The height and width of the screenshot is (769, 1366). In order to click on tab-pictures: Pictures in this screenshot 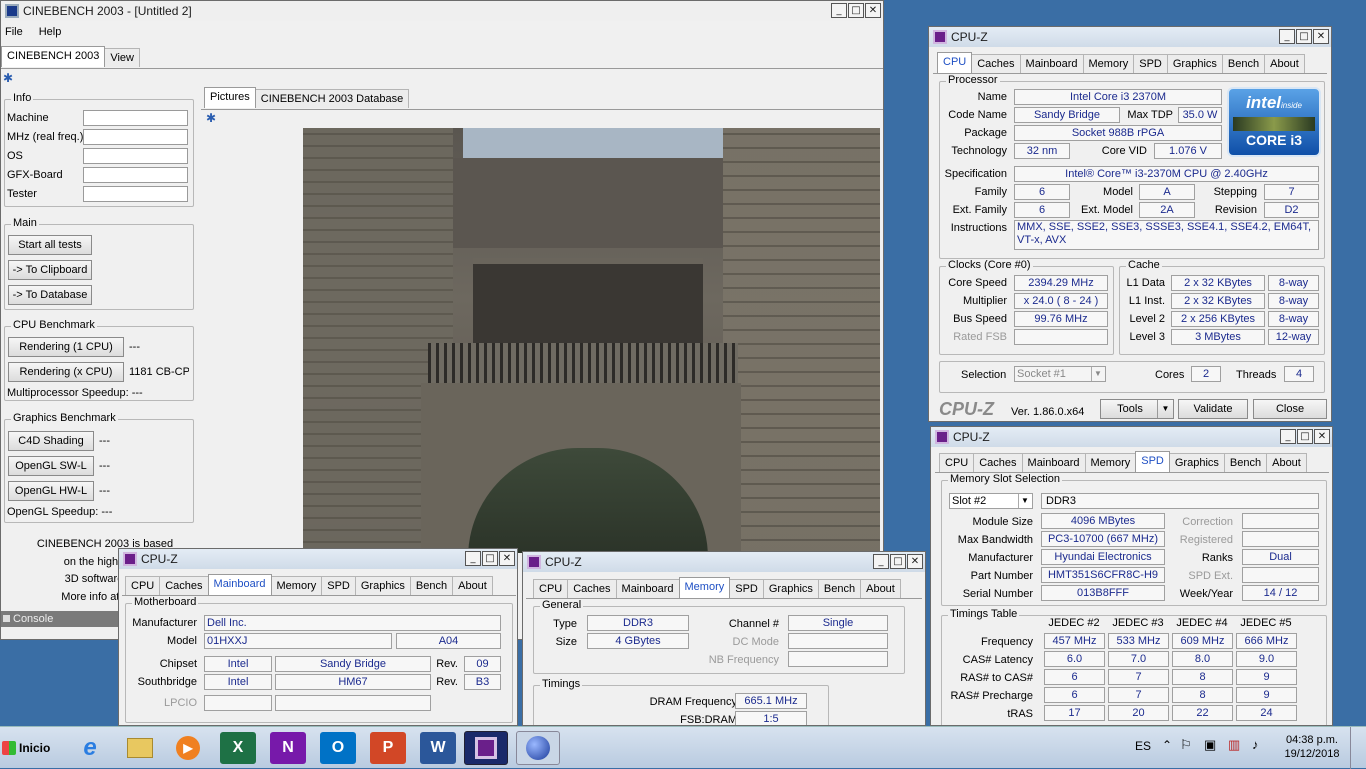, I will do `click(230, 97)`.